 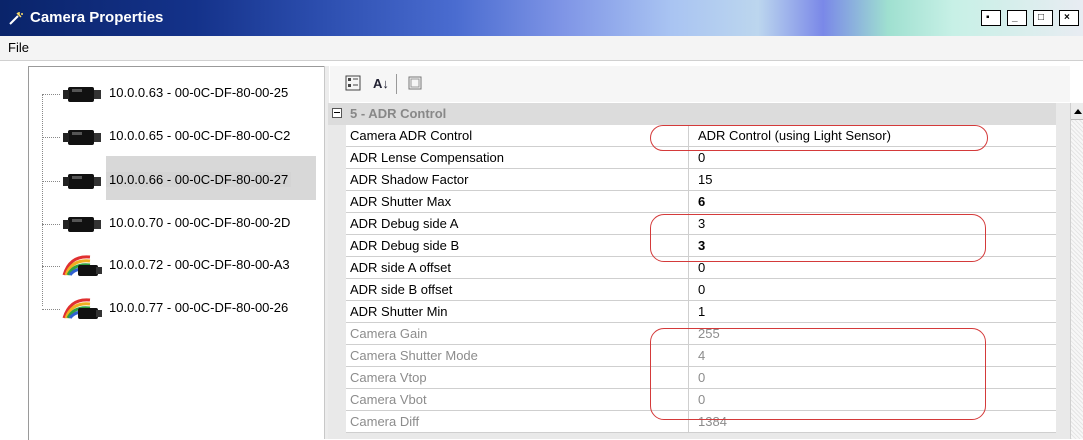 I want to click on category-header: 5 - ADR Control, so click(x=692, y=114).